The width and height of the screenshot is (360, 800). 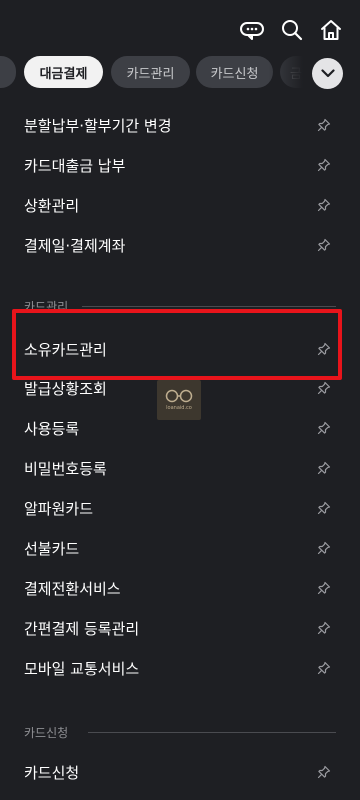 What do you see at coordinates (292, 30) in the screenshot?
I see `search-icon` at bounding box center [292, 30].